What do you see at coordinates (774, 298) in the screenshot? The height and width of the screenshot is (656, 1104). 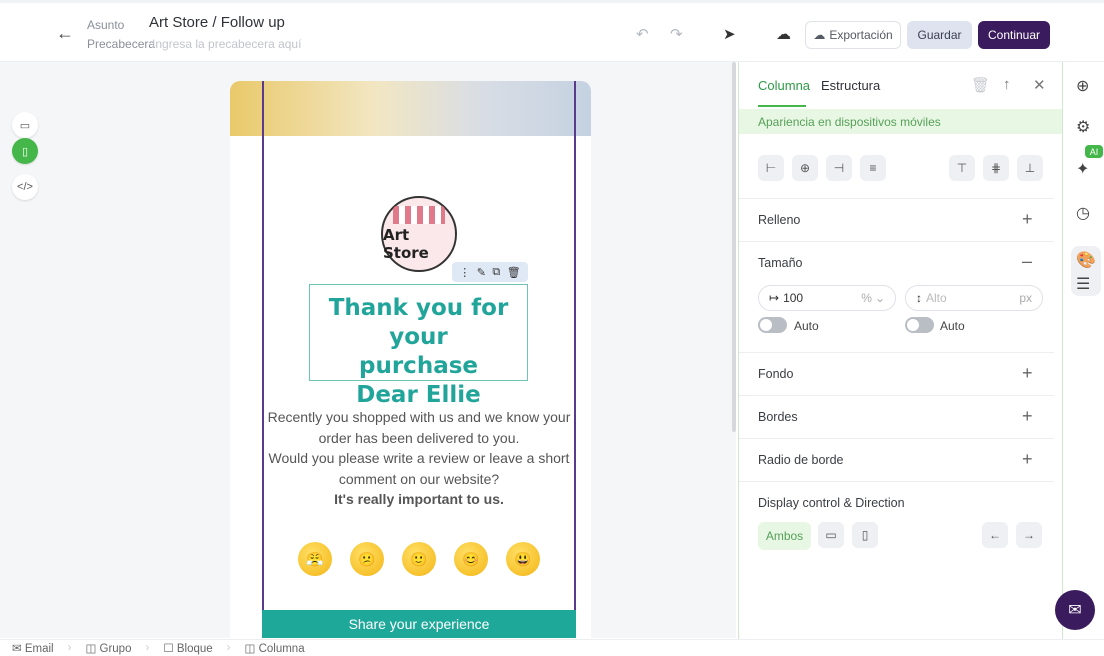 I see `width-icon: ↦` at bounding box center [774, 298].